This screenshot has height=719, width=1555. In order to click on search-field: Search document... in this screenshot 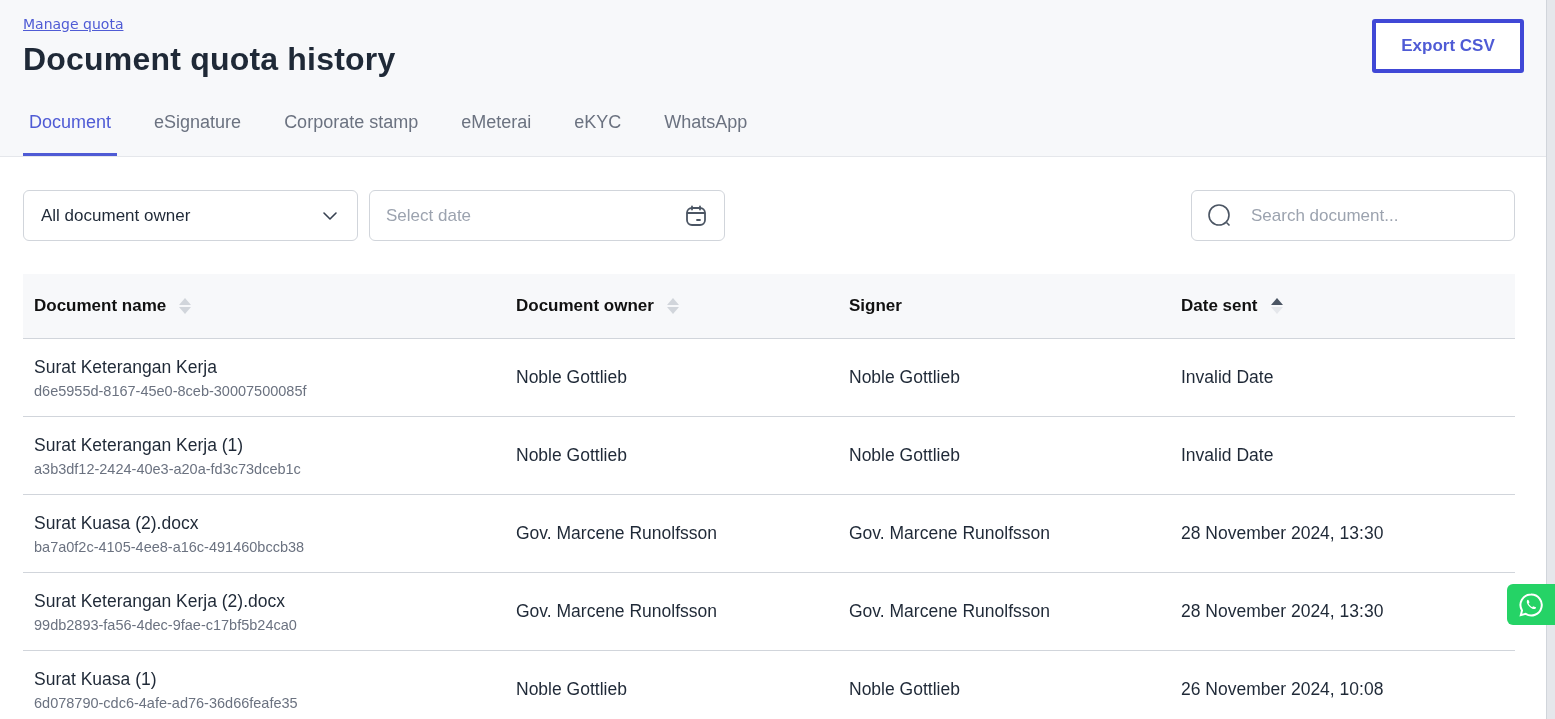, I will do `click(1353, 215)`.